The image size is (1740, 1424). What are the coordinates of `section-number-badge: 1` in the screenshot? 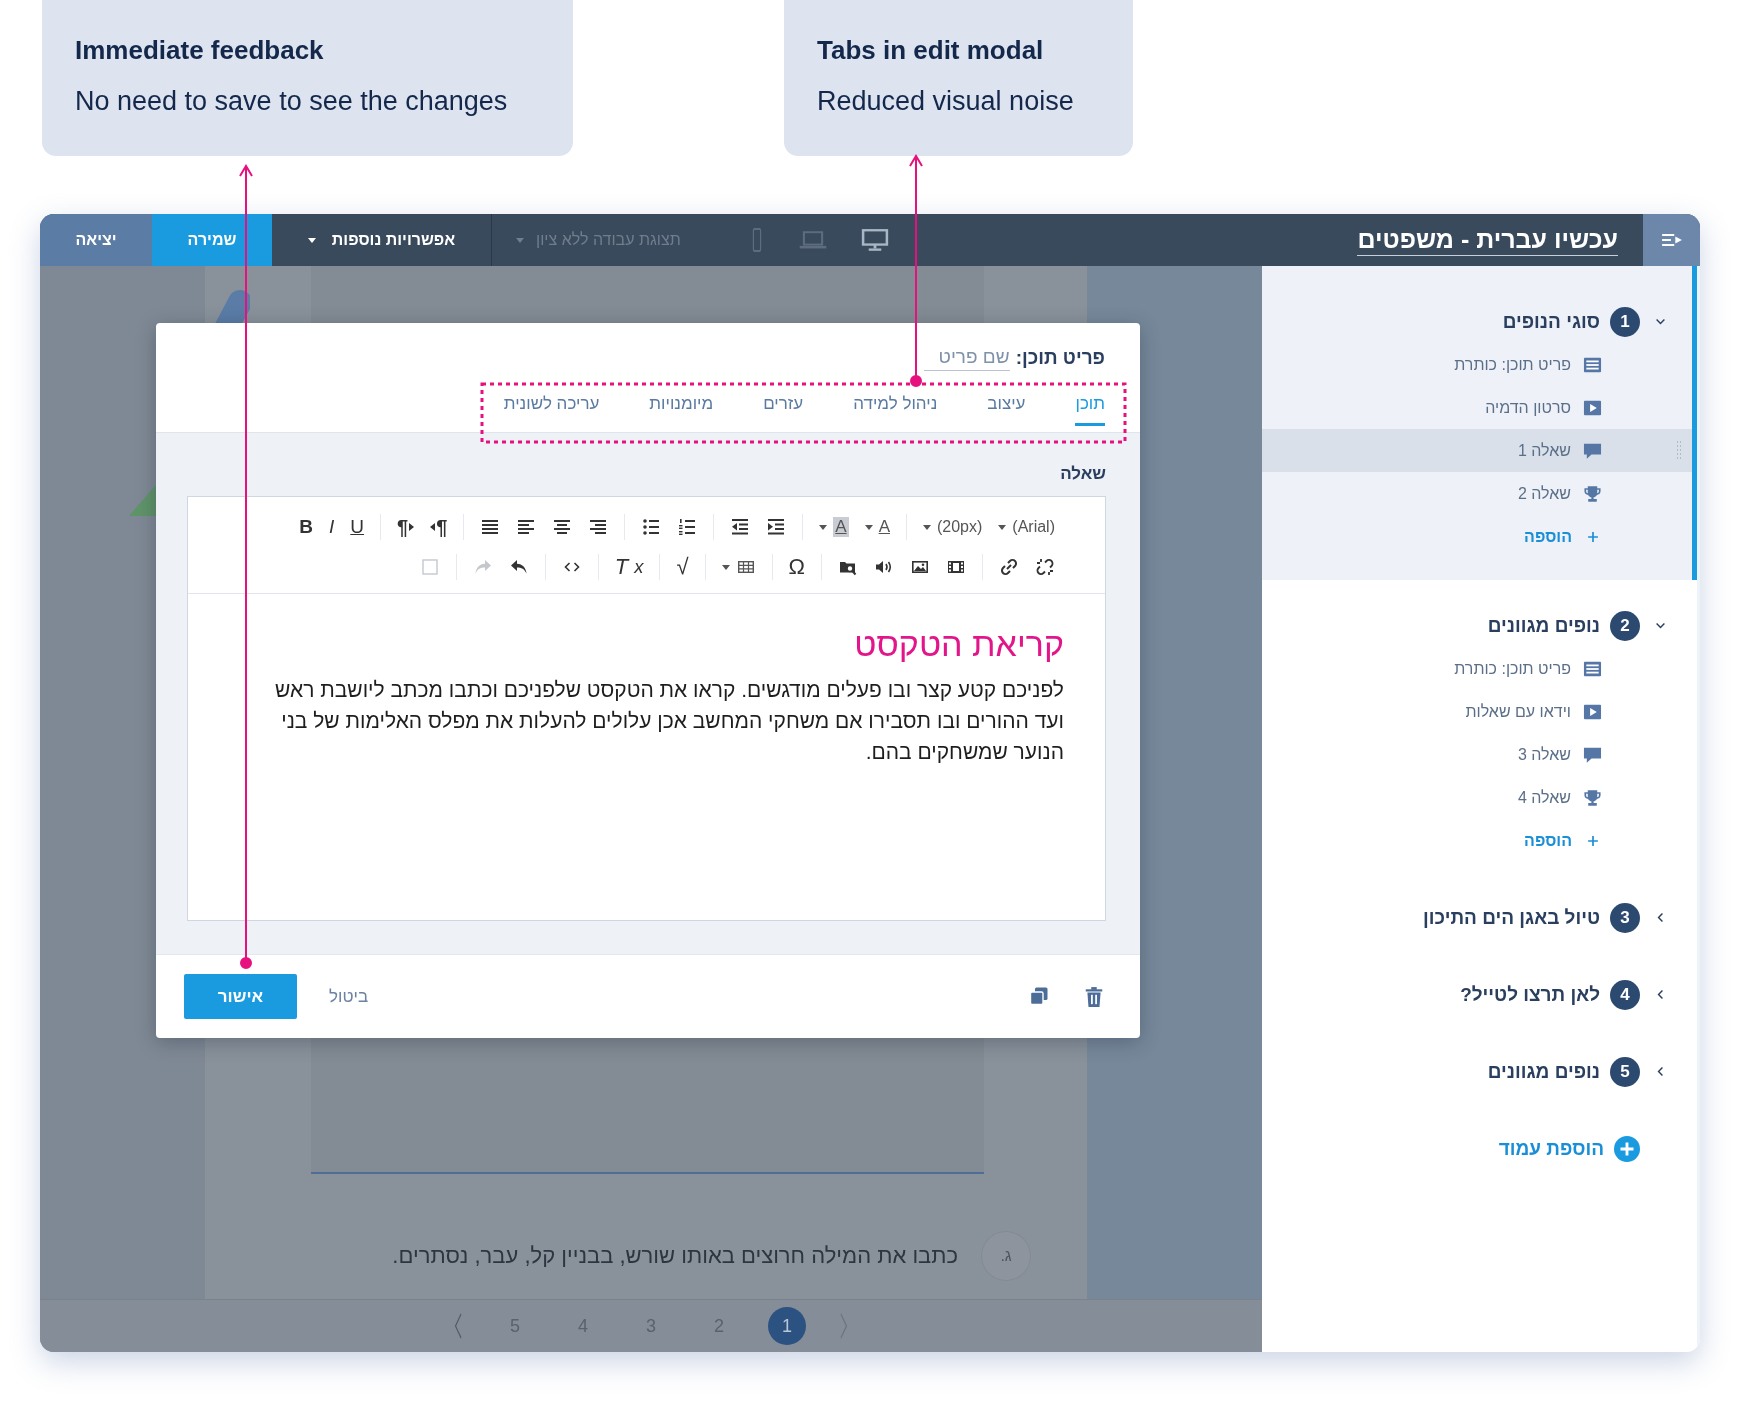 It's located at (1625, 321).